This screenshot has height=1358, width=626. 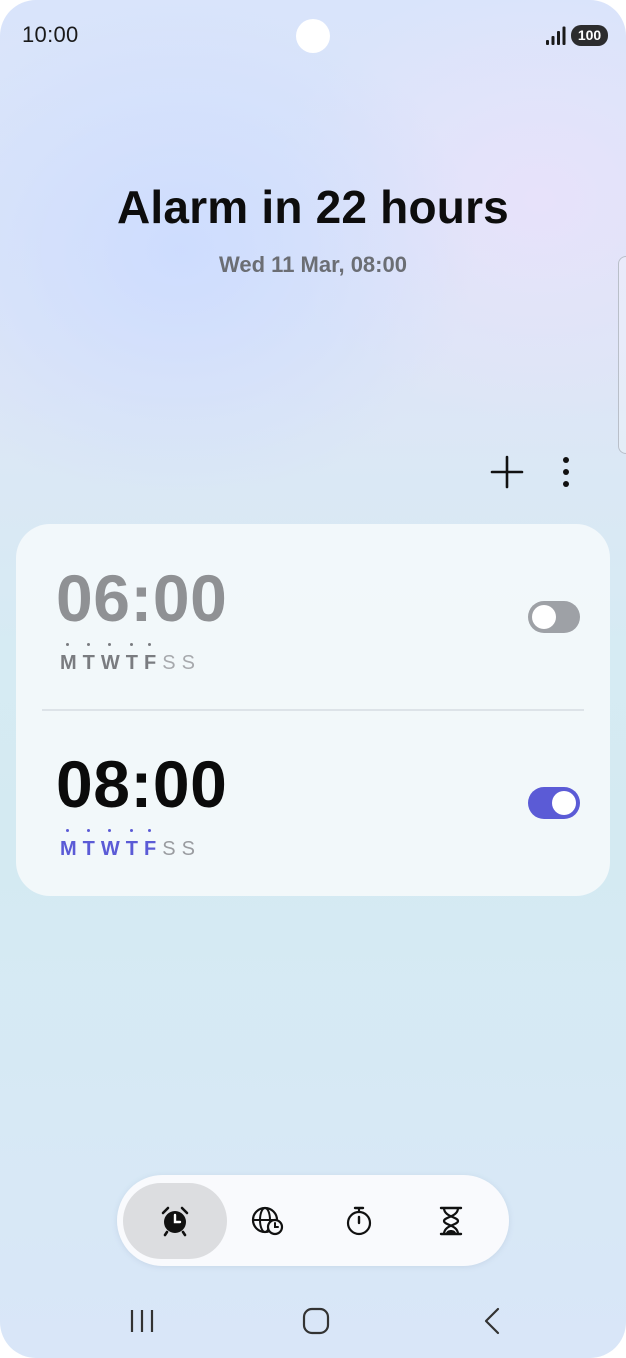 I want to click on stopwatch-icon, so click(x=359, y=1221).